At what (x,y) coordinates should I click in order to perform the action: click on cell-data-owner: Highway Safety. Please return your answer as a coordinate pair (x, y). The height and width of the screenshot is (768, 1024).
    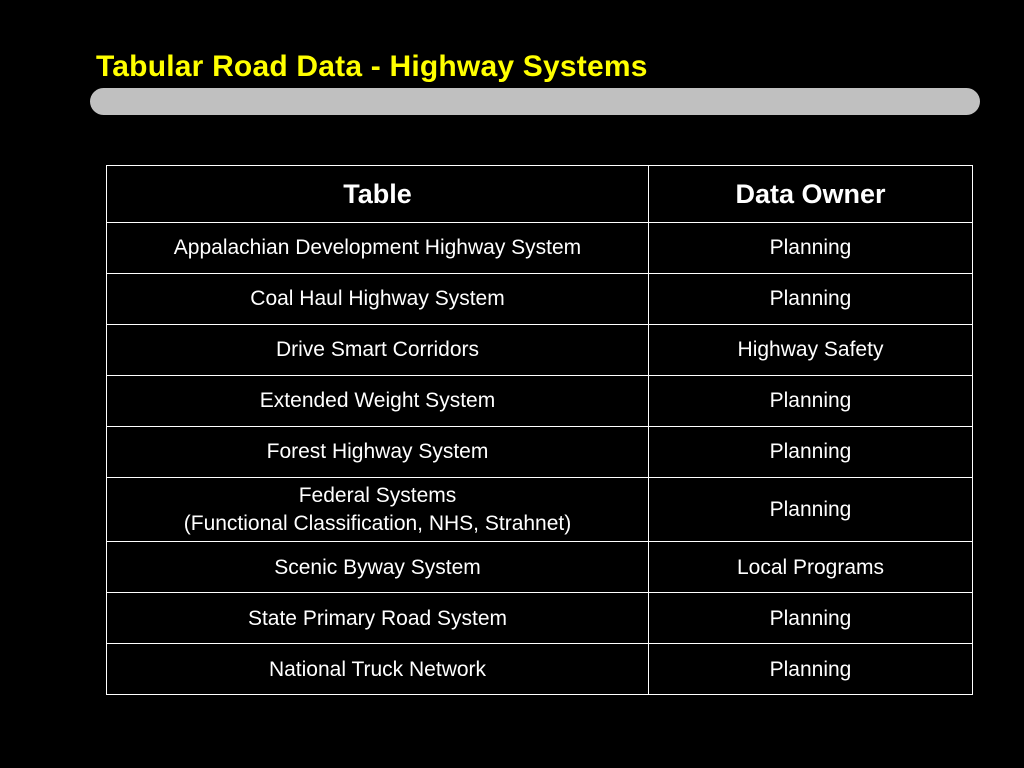
    Looking at the image, I should click on (810, 350).